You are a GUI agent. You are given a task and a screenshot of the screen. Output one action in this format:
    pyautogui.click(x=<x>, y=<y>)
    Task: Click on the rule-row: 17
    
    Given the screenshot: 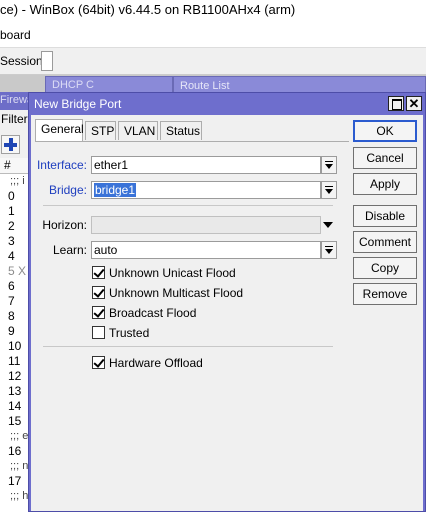 What is the action you would take?
    pyautogui.click(x=15, y=481)
    